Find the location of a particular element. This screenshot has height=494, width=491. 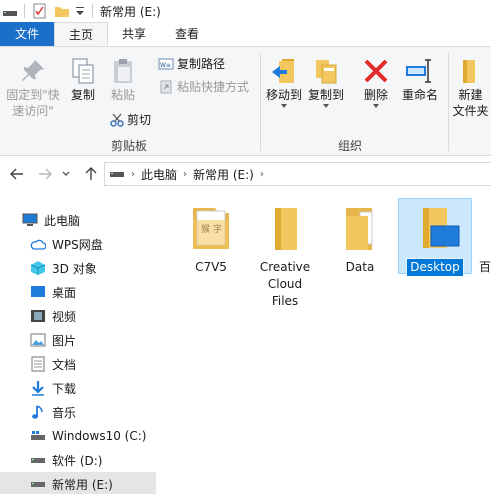

recent-locations-button is located at coordinates (66, 174).